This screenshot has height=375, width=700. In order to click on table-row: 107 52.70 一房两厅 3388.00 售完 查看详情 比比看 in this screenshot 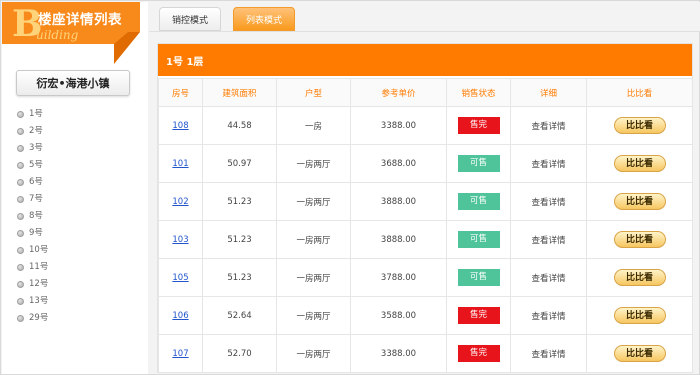, I will do `click(425, 353)`.